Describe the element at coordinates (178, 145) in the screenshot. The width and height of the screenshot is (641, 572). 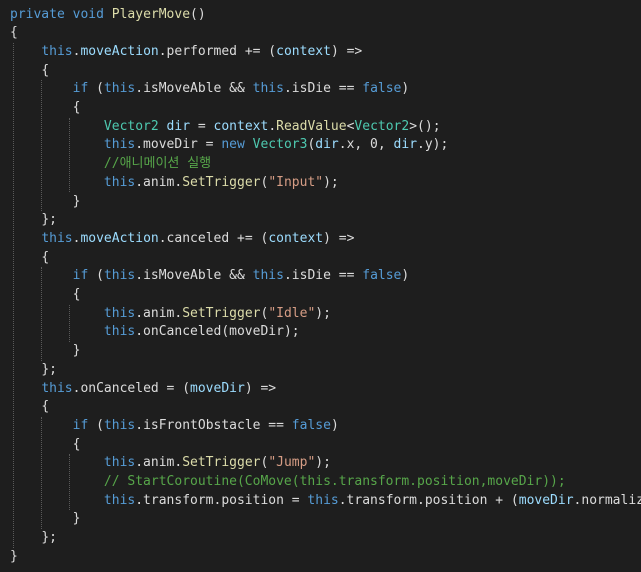
I see `code-token: .moveDir =` at that location.